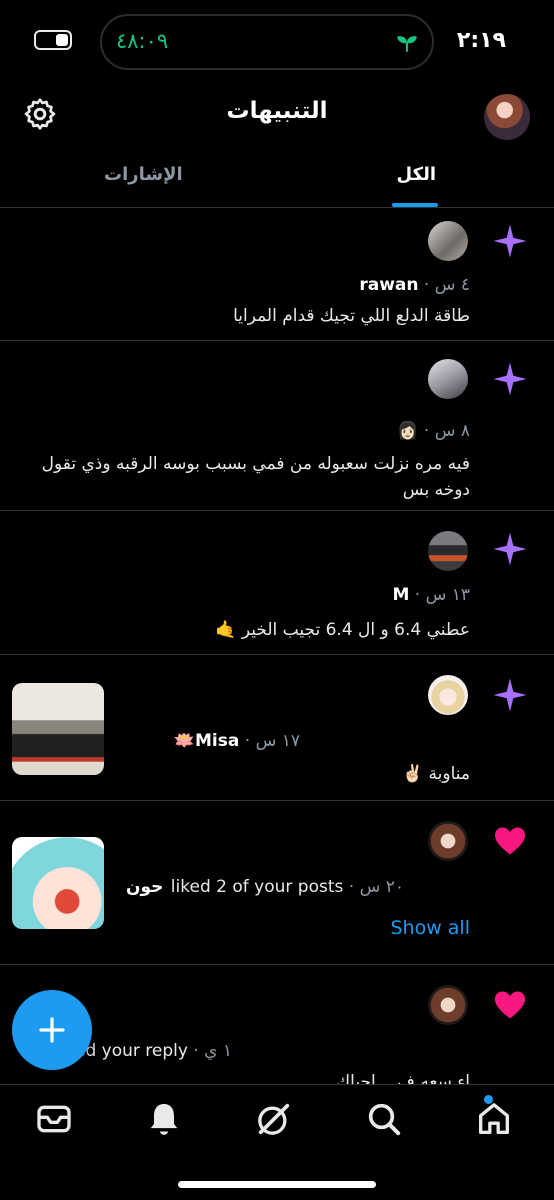  I want to click on notification-item: ١٣ س · M عطني 6.4 و ال 6.4 تجيب الخير 🤙, so click(277, 583).